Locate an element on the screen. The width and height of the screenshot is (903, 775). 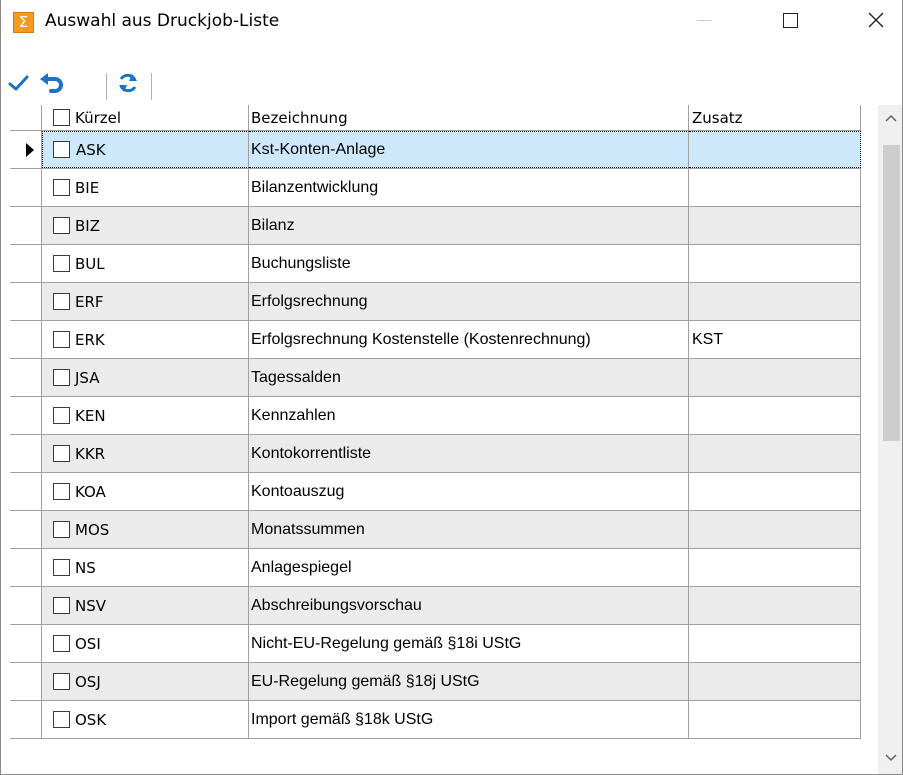
maximize-icon is located at coordinates (790, 20).